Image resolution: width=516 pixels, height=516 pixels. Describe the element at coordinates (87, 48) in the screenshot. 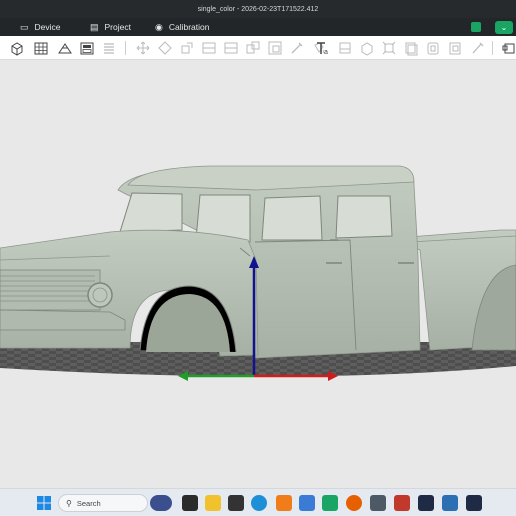

I see `arrange-icon` at that location.